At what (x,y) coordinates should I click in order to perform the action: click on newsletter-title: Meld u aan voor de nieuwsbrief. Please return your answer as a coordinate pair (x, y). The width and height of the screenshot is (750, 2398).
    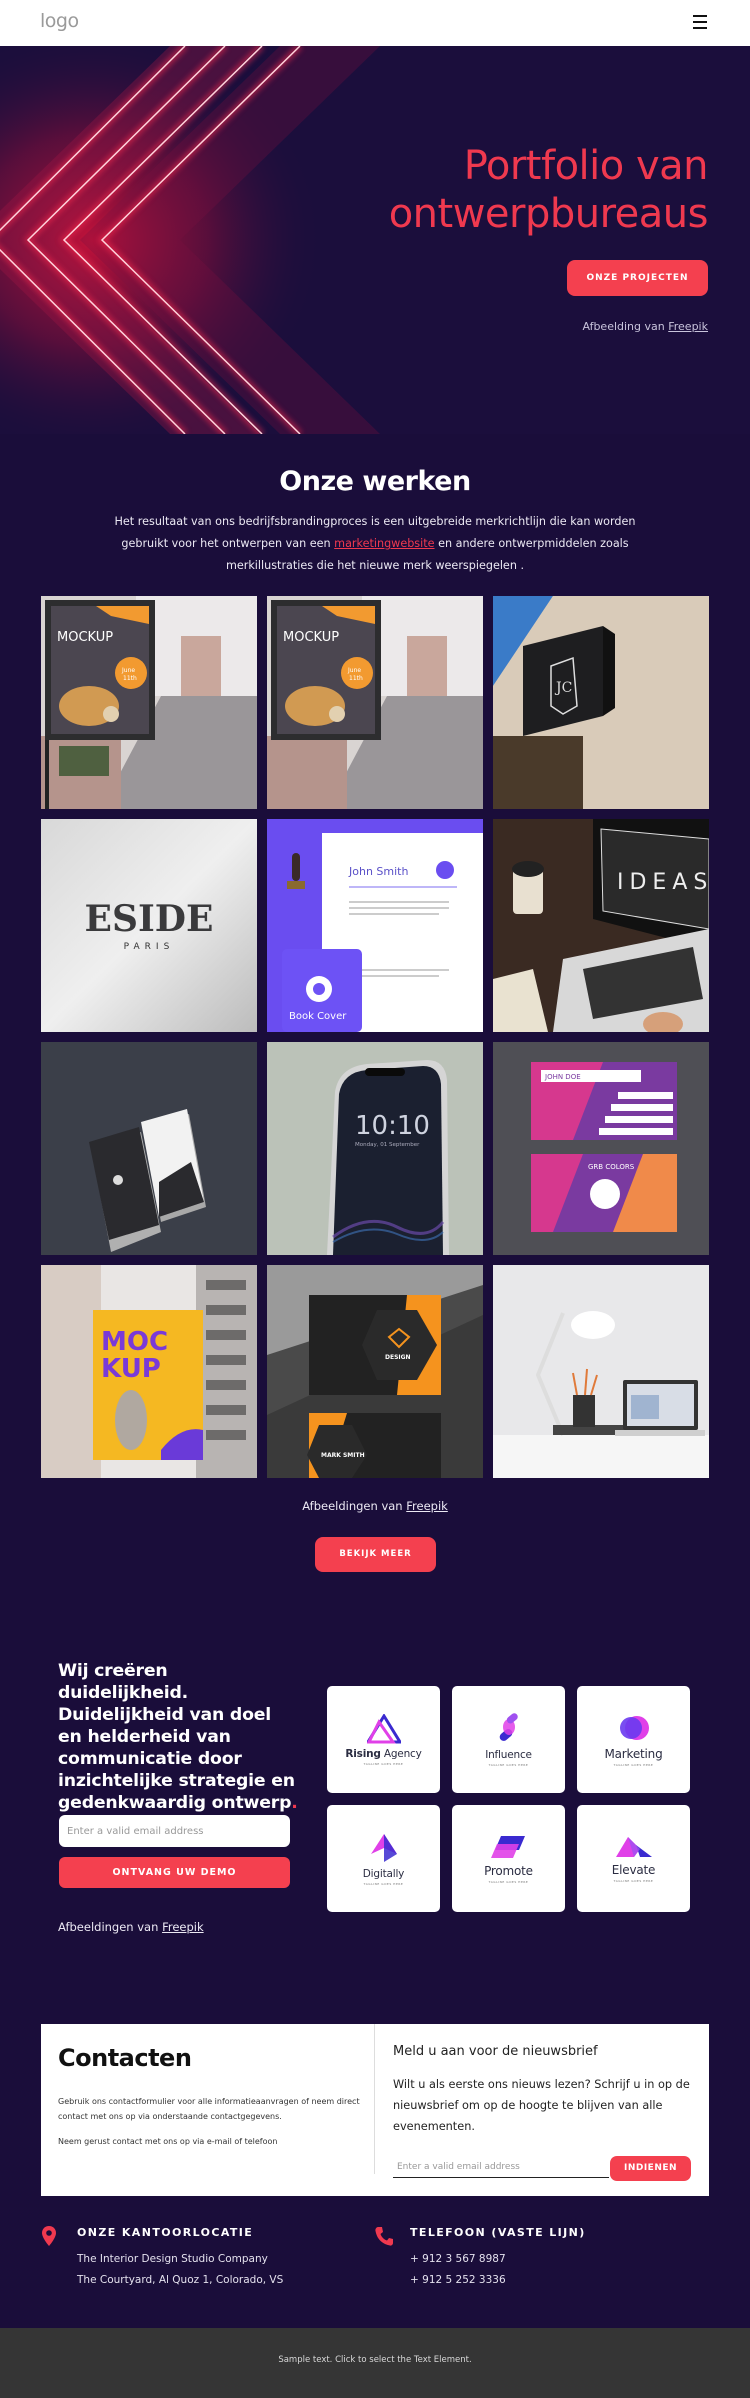
    Looking at the image, I should click on (495, 2051).